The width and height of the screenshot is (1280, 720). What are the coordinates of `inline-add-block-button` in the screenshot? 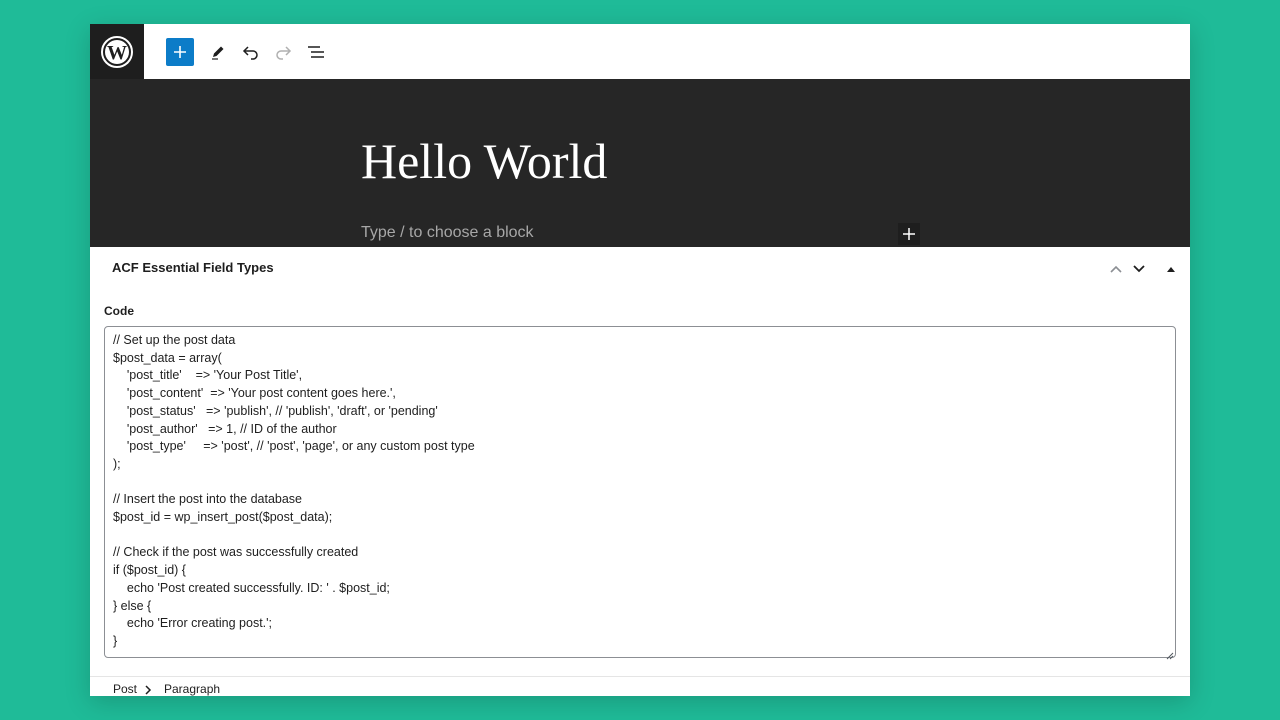 It's located at (909, 234).